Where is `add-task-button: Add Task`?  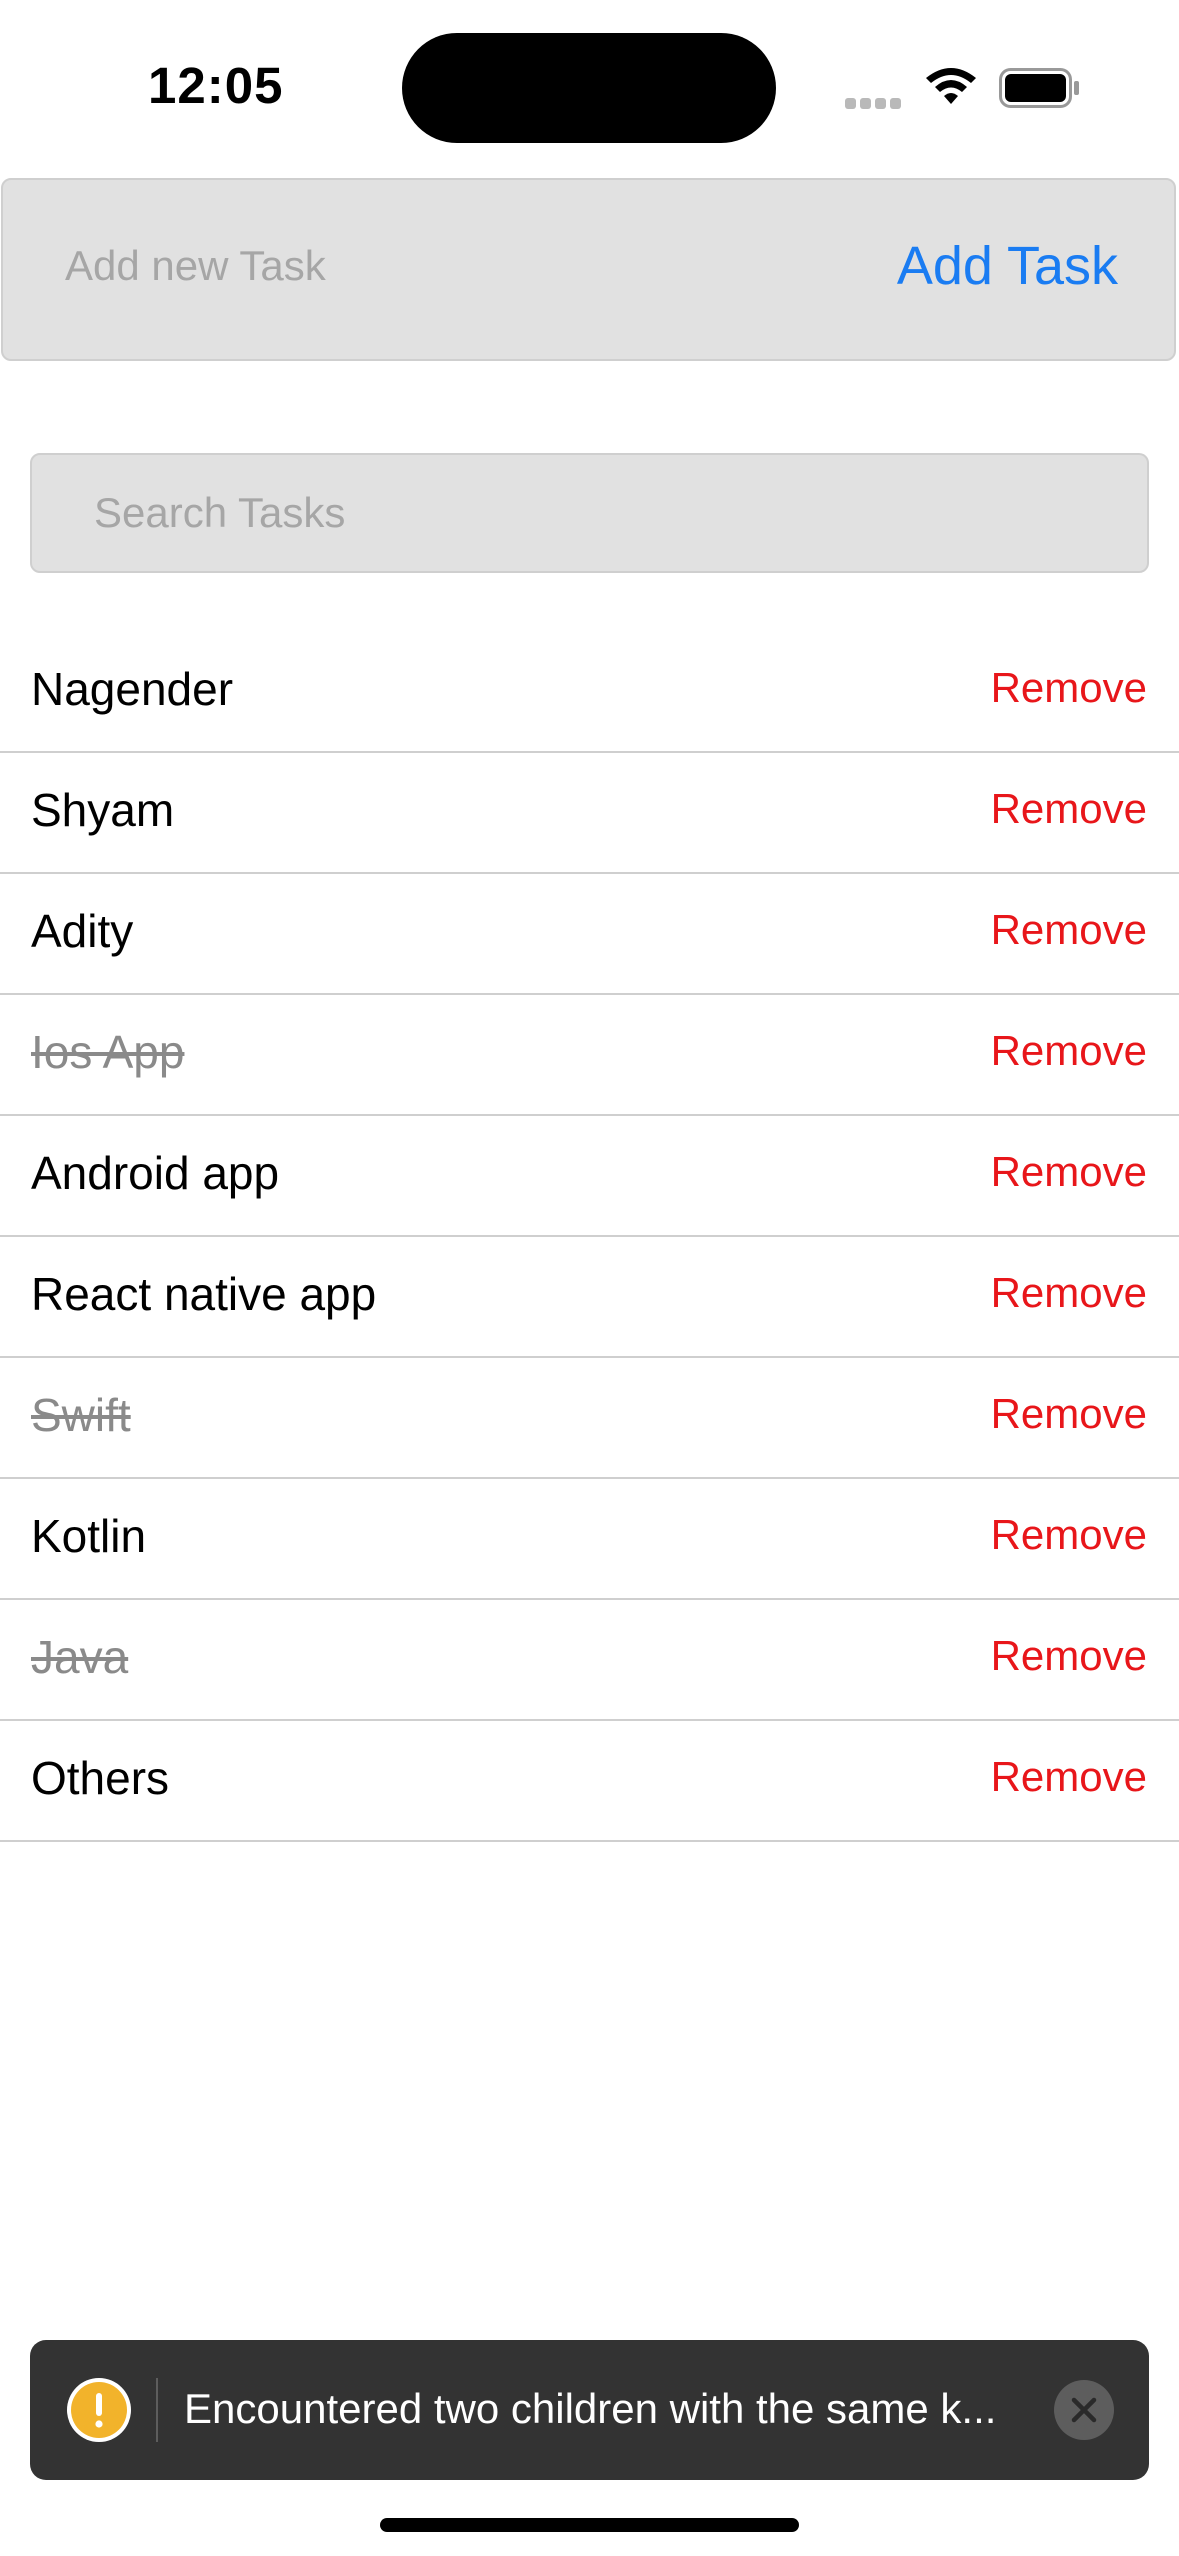
add-task-button: Add Task is located at coordinates (1007, 266).